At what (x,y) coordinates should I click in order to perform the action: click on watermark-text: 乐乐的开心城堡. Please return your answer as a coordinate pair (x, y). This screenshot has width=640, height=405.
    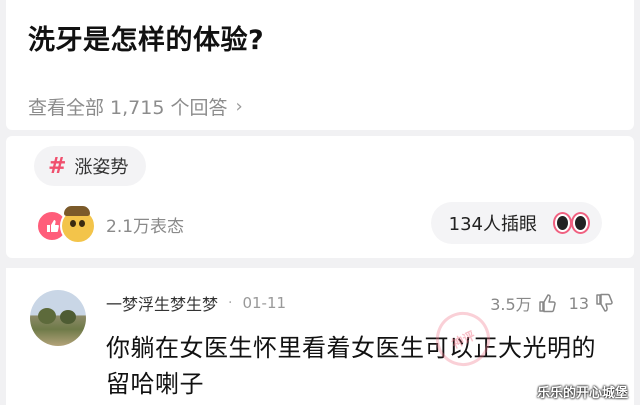
    Looking at the image, I should click on (582, 393).